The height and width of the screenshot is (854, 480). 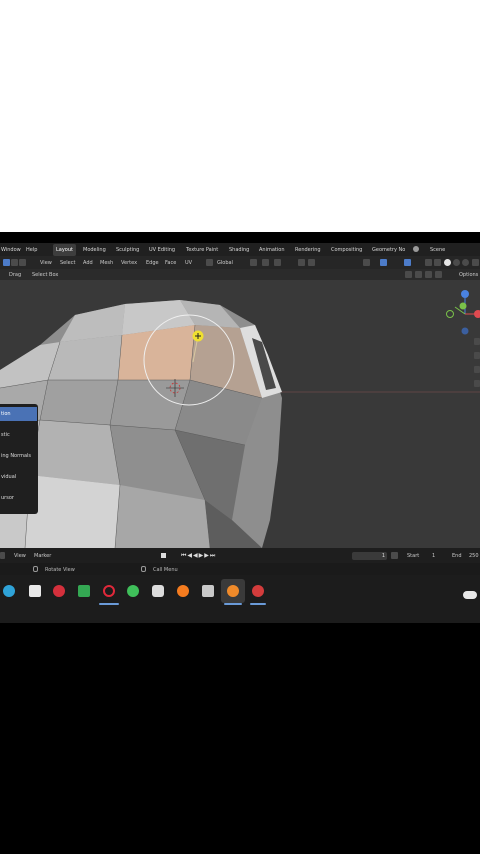 What do you see at coordinates (208, 591) in the screenshot?
I see `calculator-icon` at bounding box center [208, 591].